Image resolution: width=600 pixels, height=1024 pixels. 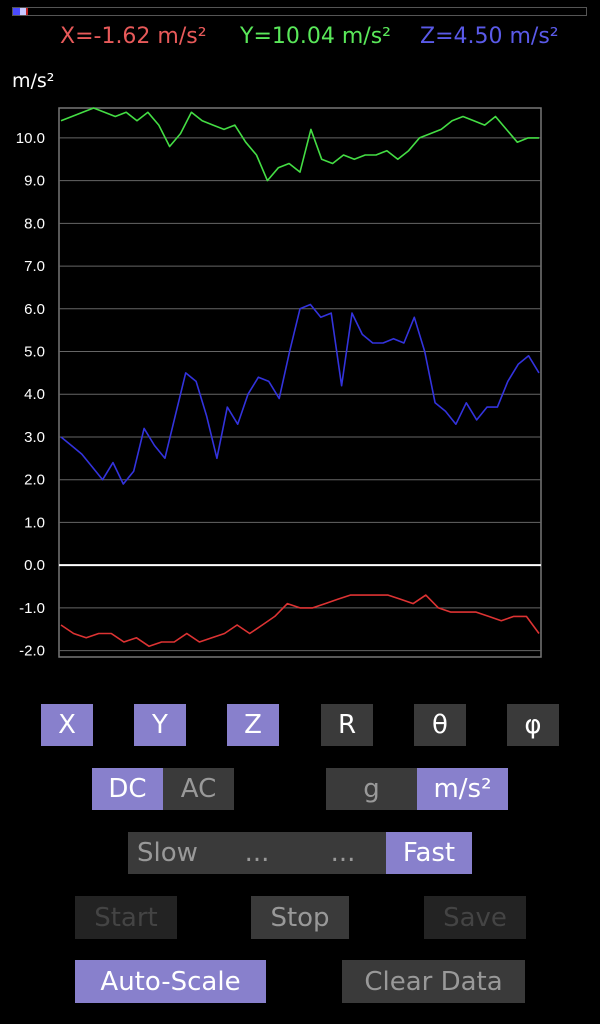 What do you see at coordinates (34, 266) in the screenshot?
I see `y-tick-label: 7.0` at bounding box center [34, 266].